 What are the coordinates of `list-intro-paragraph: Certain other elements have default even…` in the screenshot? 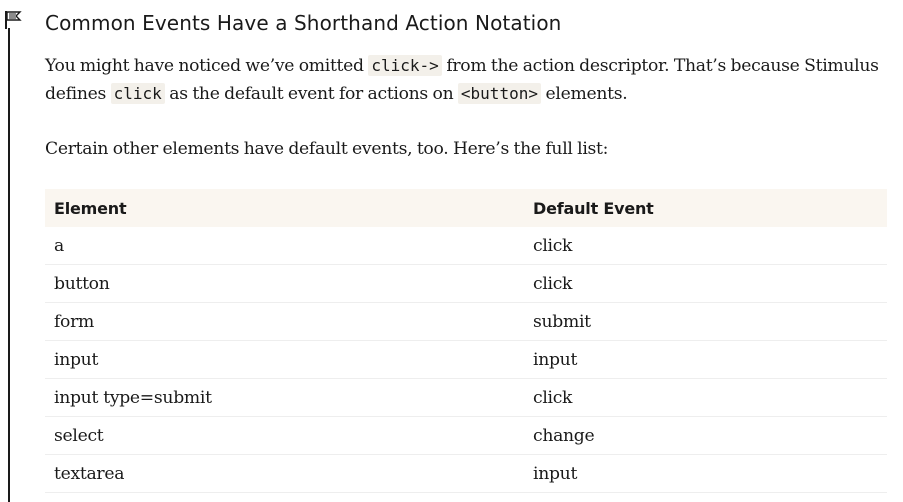 It's located at (327, 149).